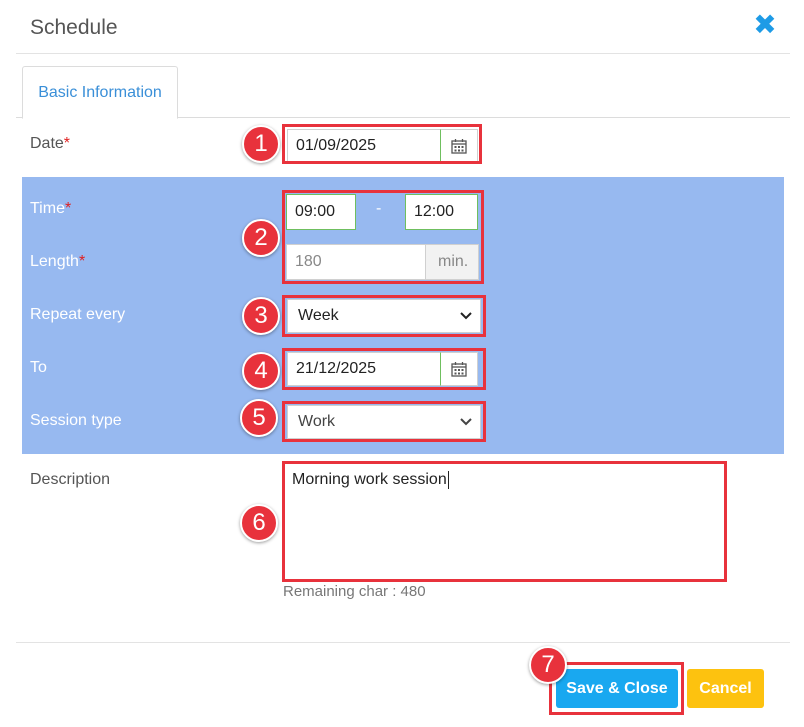 This screenshot has width=804, height=727. Describe the element at coordinates (78, 314) in the screenshot. I see `repeat-label: Repeat every` at that location.